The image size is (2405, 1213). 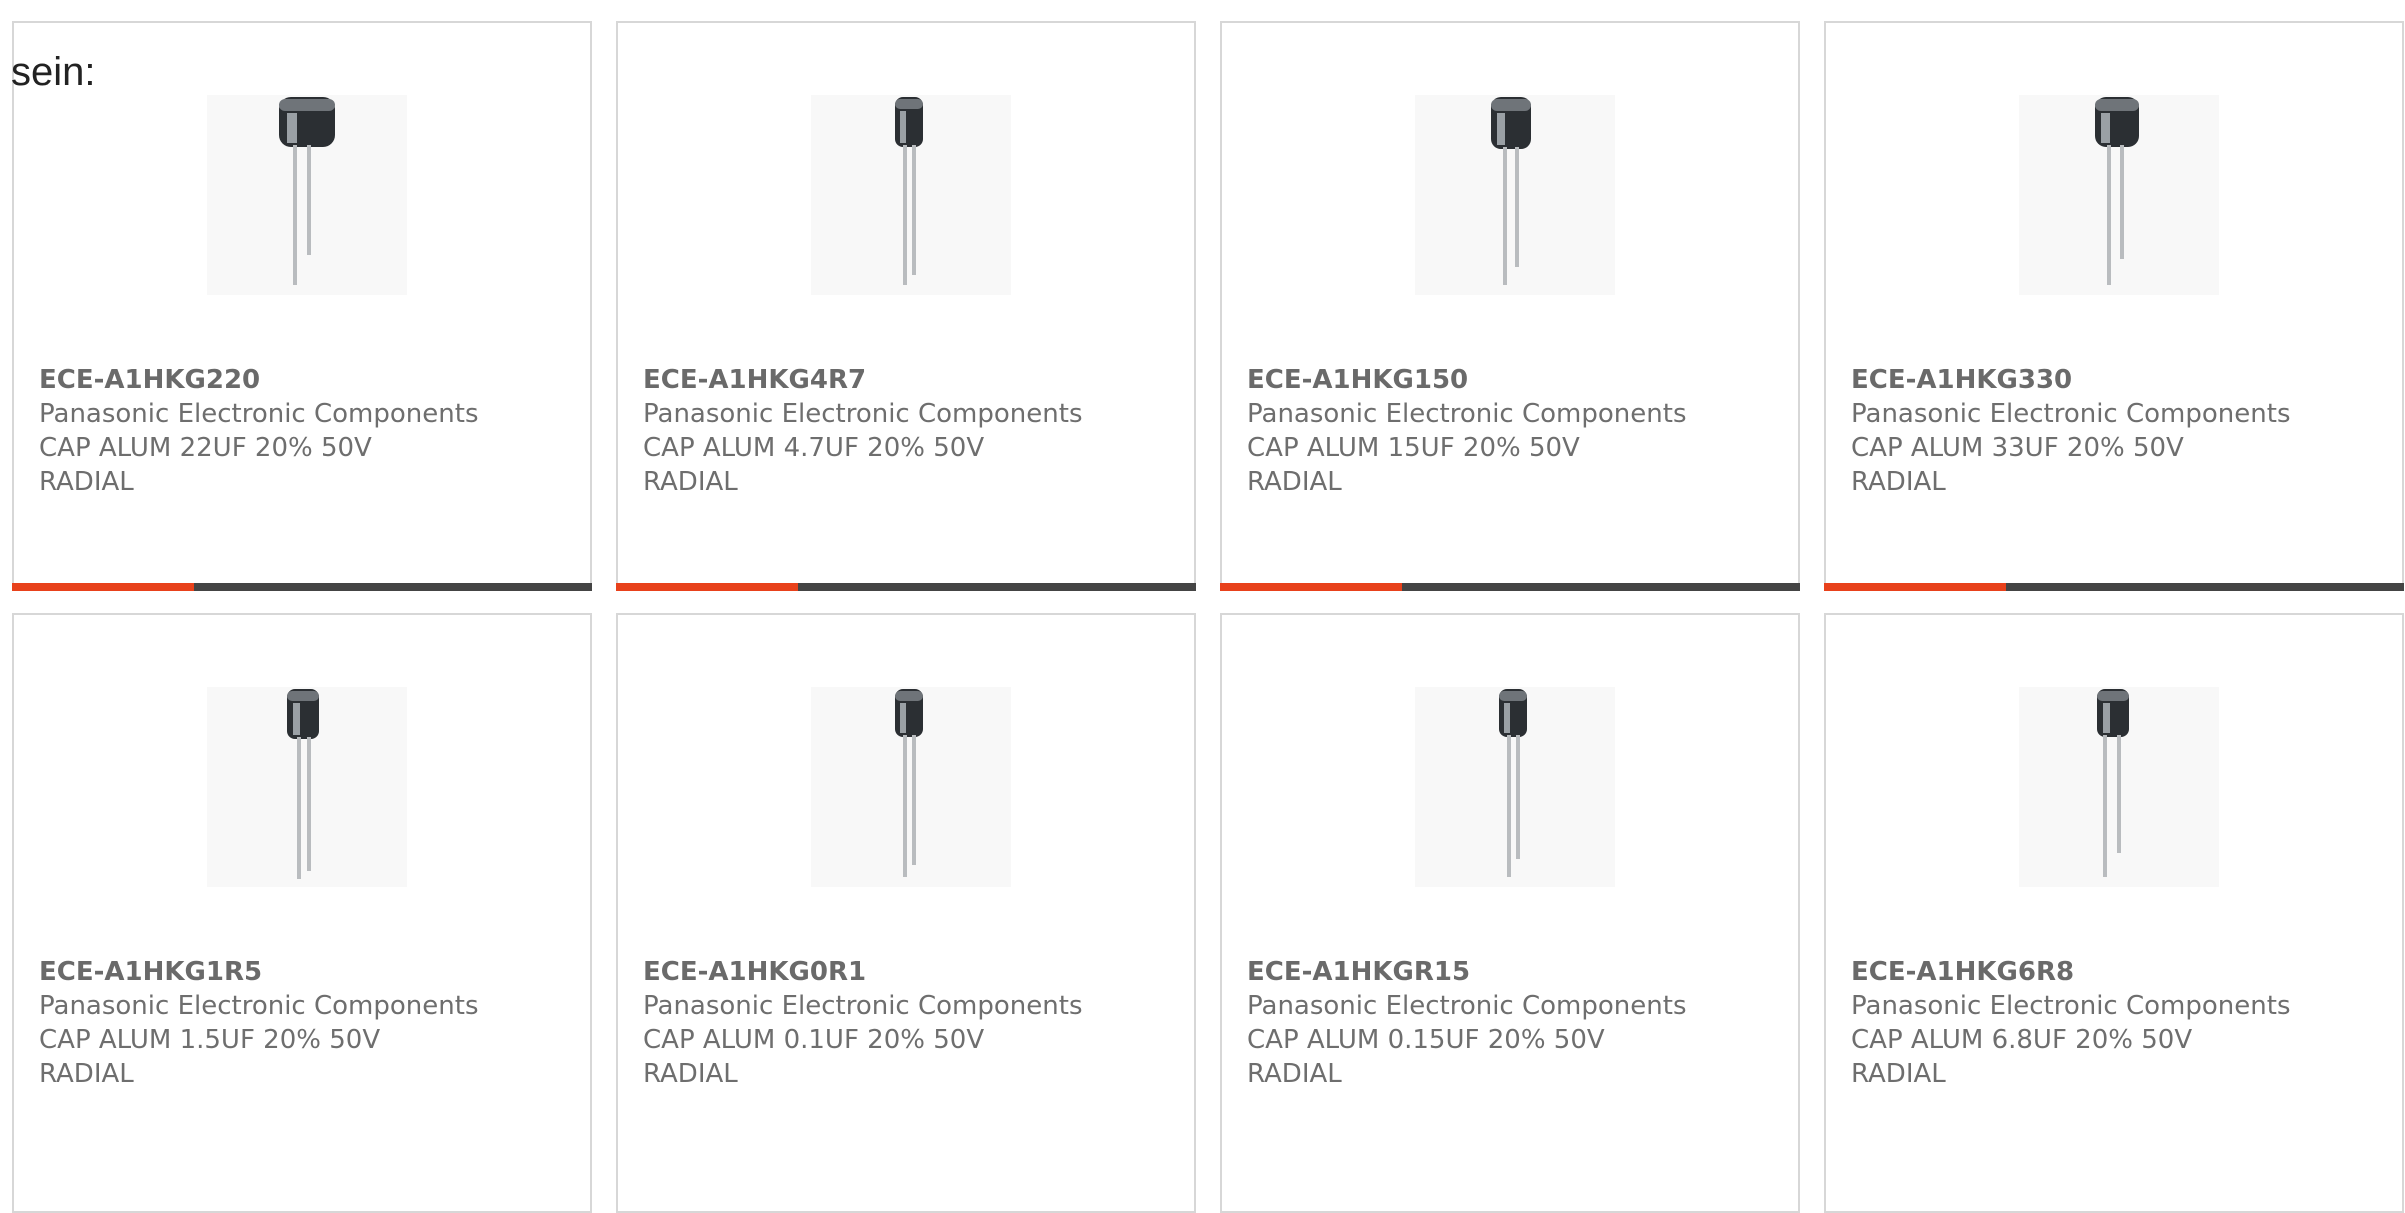 I want to click on description: CAP ALUM 6.8UF 20% 50V, so click(x=2022, y=1040).